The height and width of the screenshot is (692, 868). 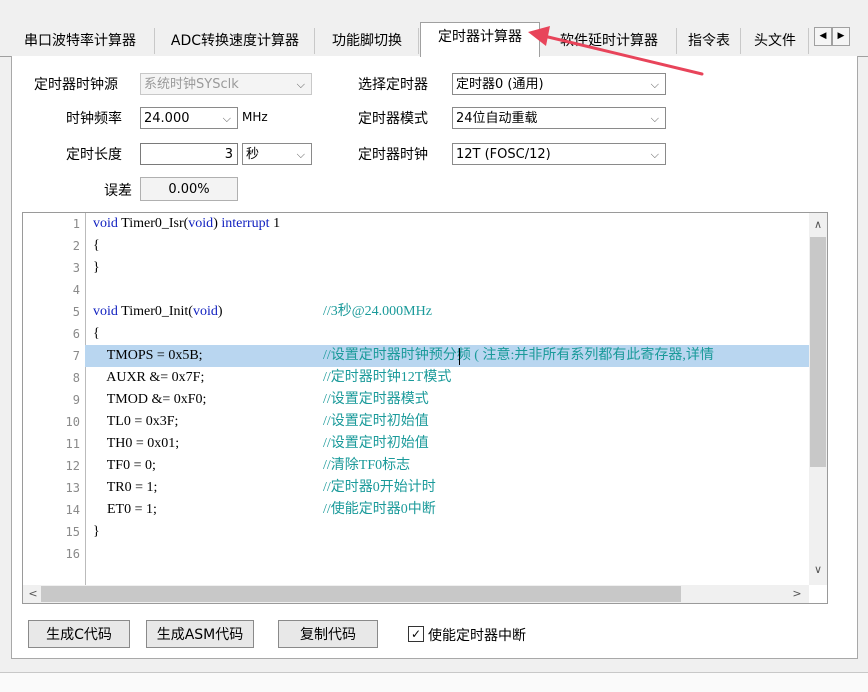 I want to click on code-comment: //清除TF0标志, so click(x=367, y=465).